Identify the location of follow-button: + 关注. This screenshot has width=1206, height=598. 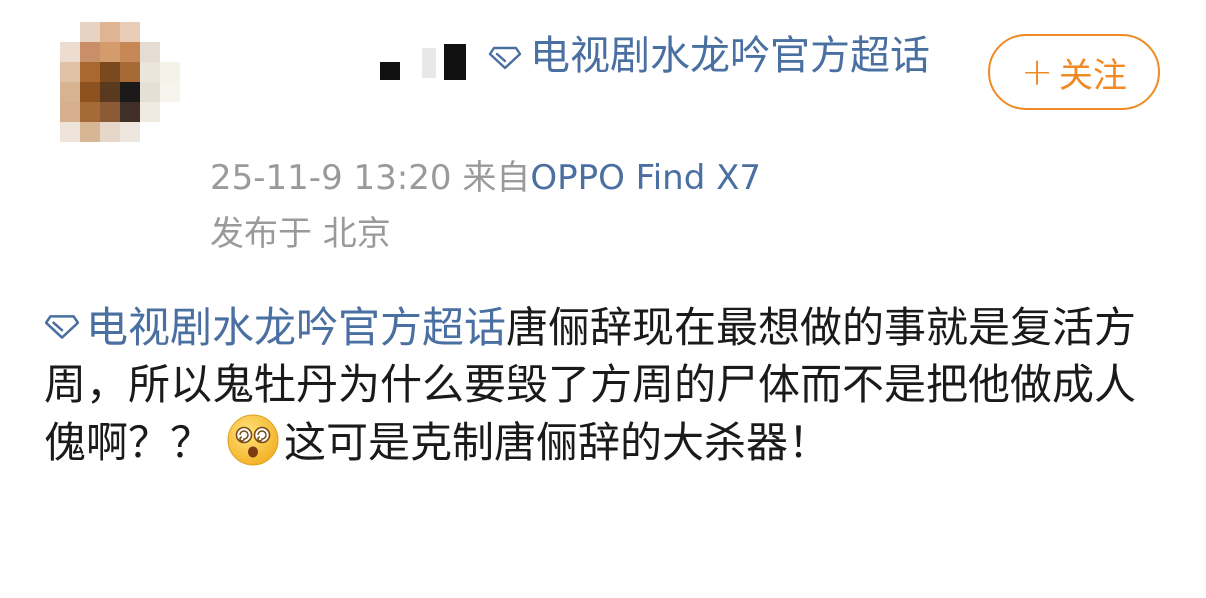
(1074, 72).